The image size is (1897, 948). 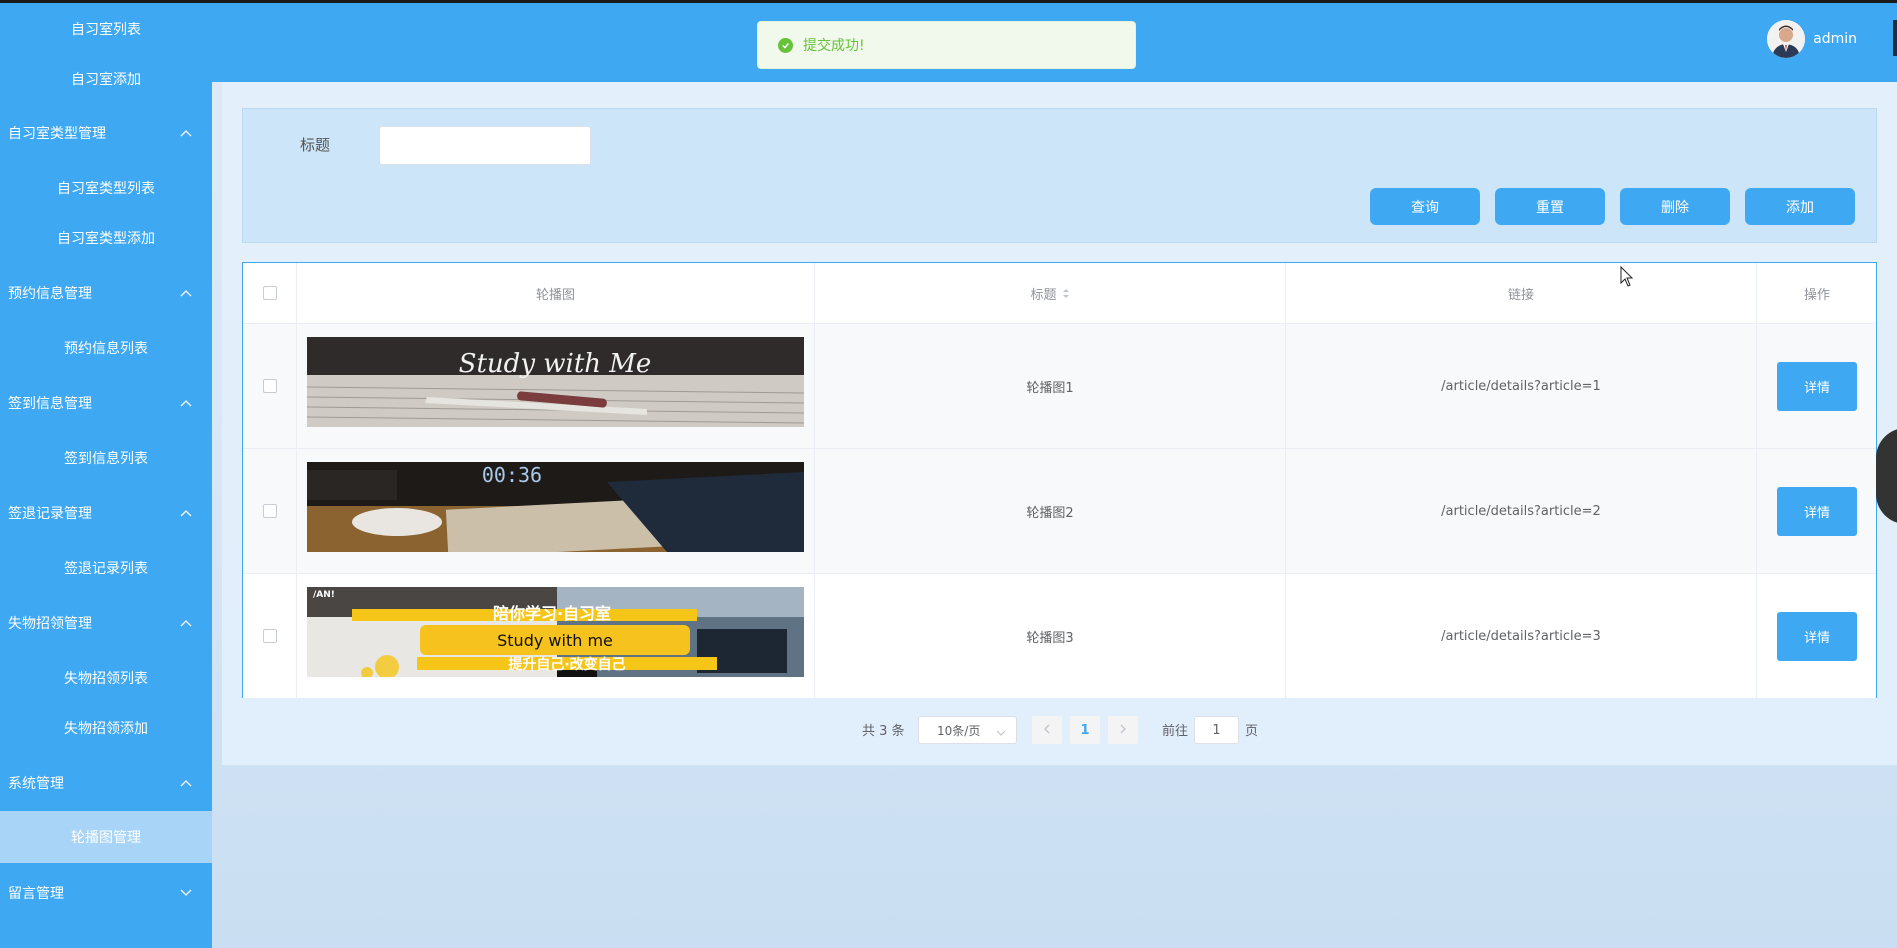 I want to click on table-row: 00:36 轮播图2 /article/details?article=2 详情, so click(x=1059, y=511).